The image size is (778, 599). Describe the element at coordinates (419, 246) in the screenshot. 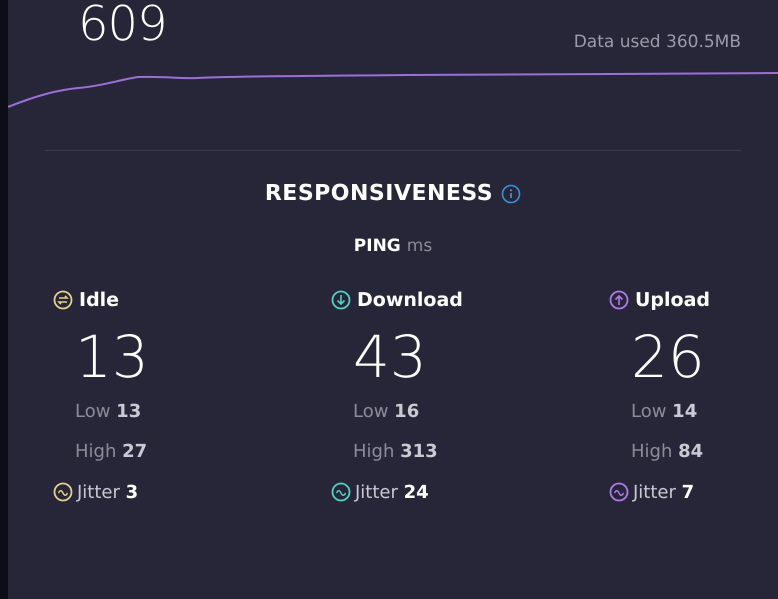

I see `unit-label: ms` at that location.